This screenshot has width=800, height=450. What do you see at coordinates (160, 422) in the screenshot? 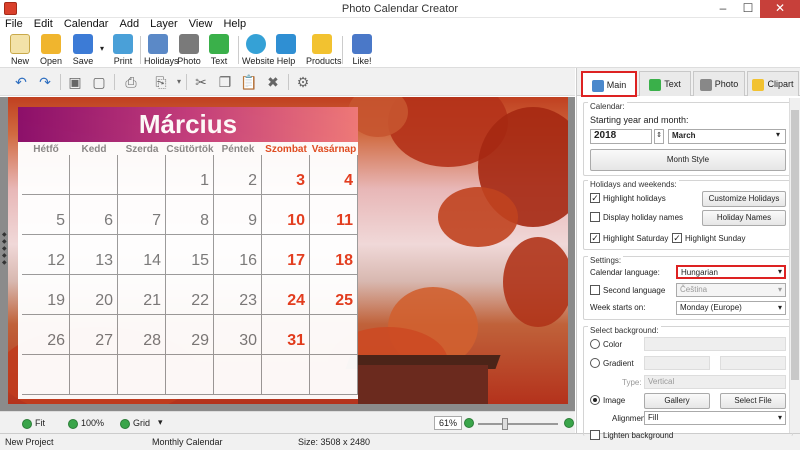
I see `grid-dropdown-arrow: ▾` at bounding box center [160, 422].